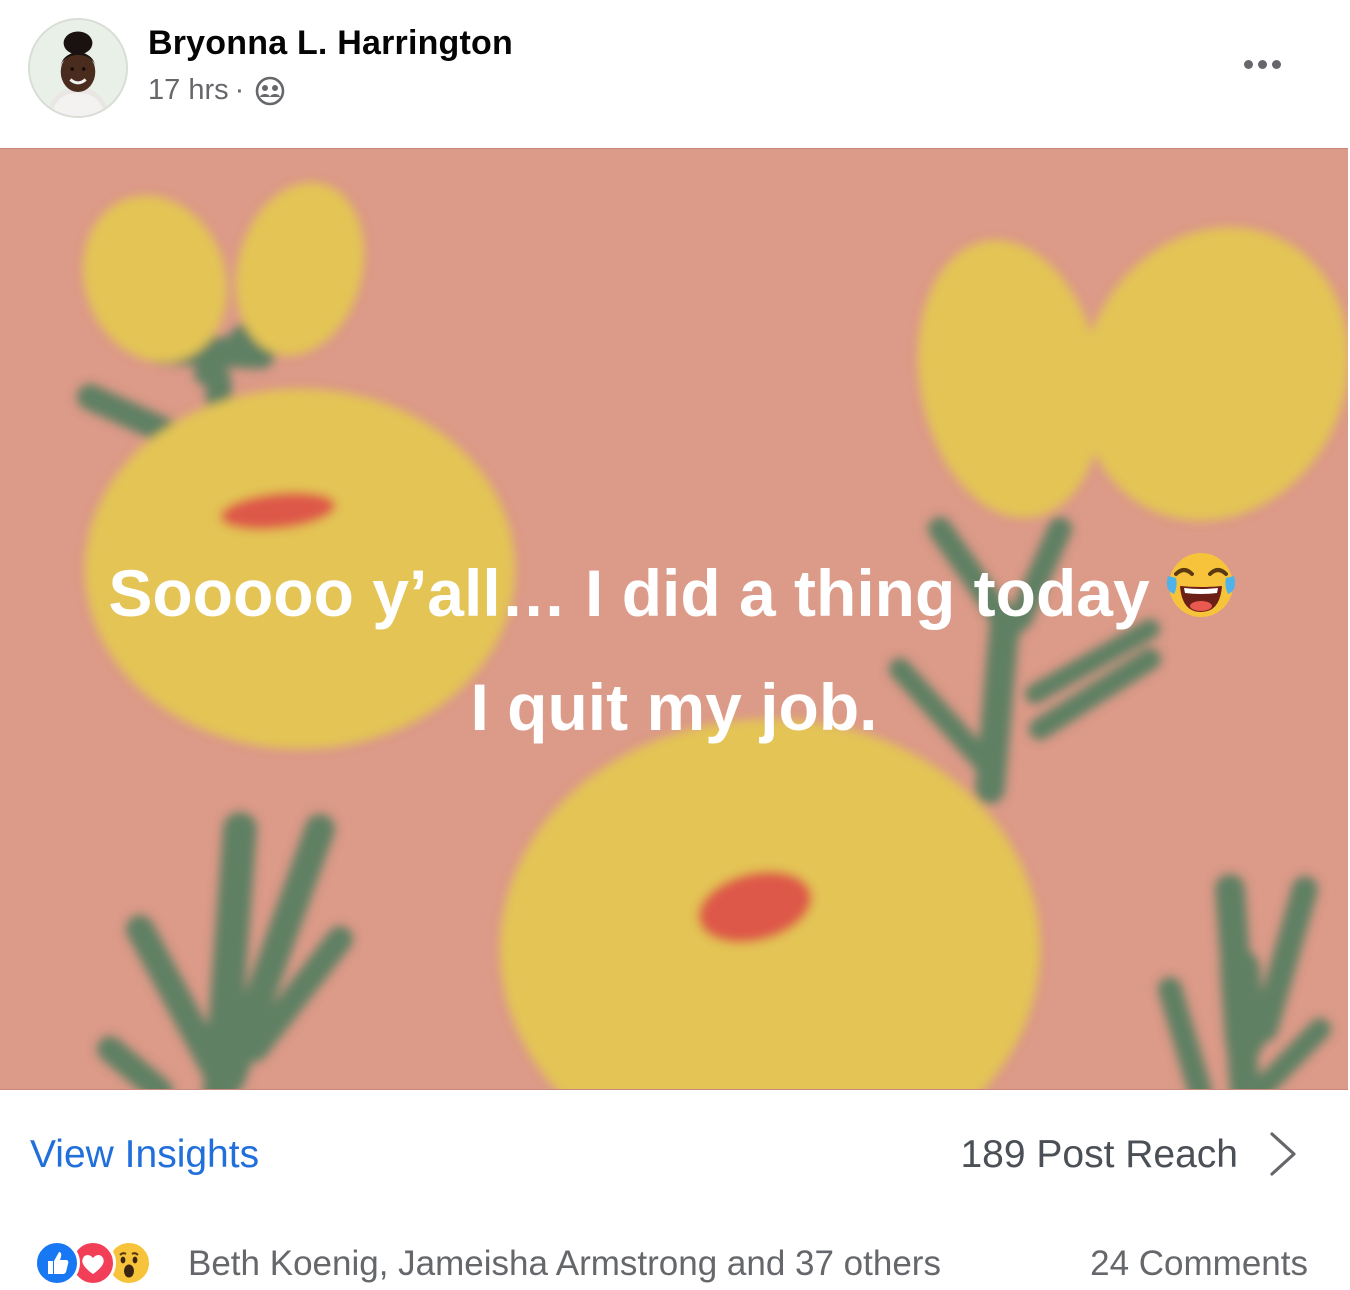 The image size is (1350, 1290). What do you see at coordinates (330, 43) in the screenshot?
I see `author-name: Bryonna L. Harrington` at bounding box center [330, 43].